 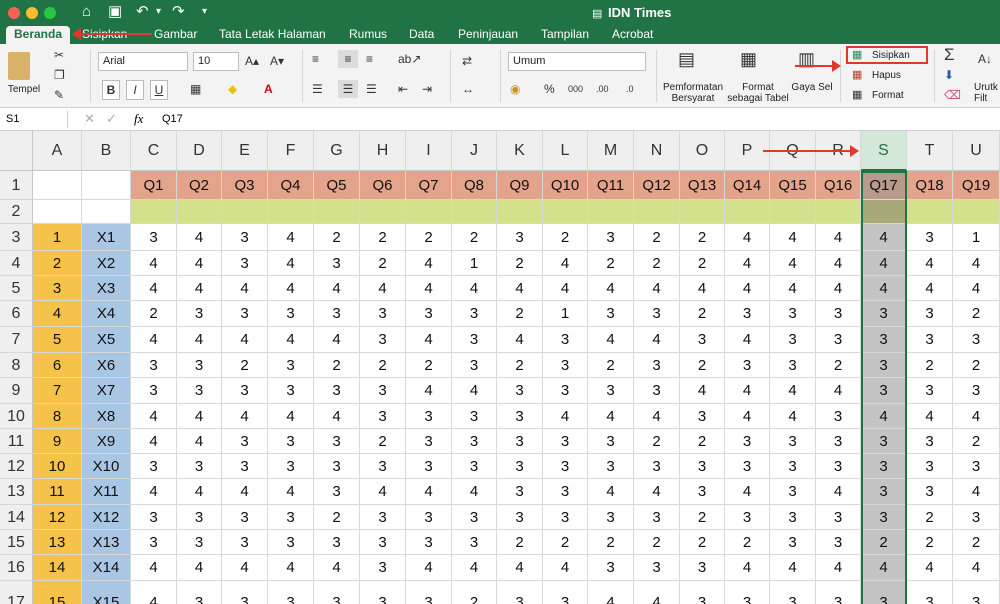 I want to click on row-header-10: 10, so click(x=16, y=416).